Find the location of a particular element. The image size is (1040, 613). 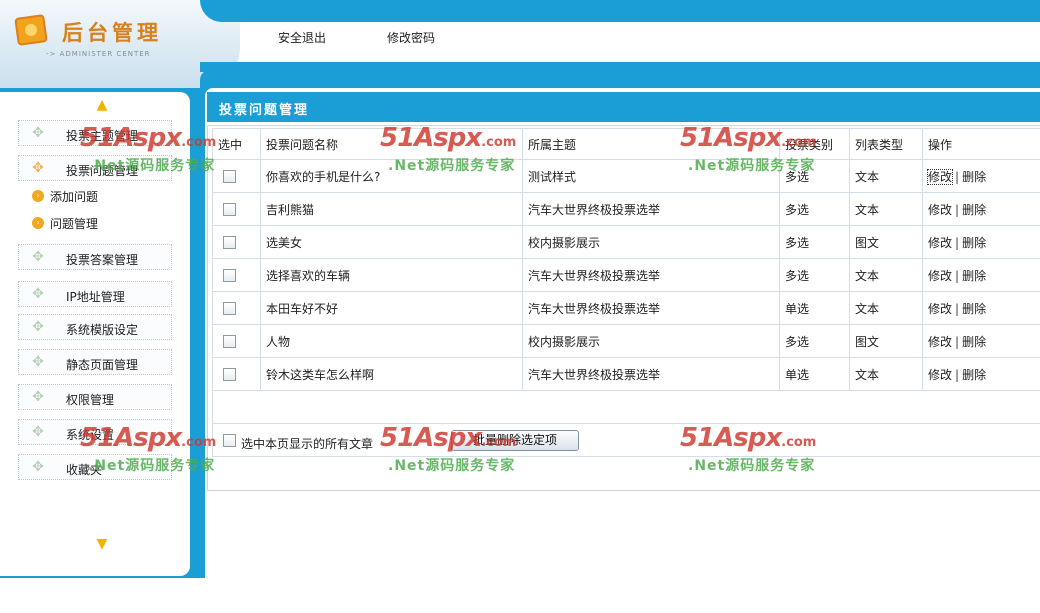

question-name-cell: 本田车好不好 is located at coordinates (391, 308).